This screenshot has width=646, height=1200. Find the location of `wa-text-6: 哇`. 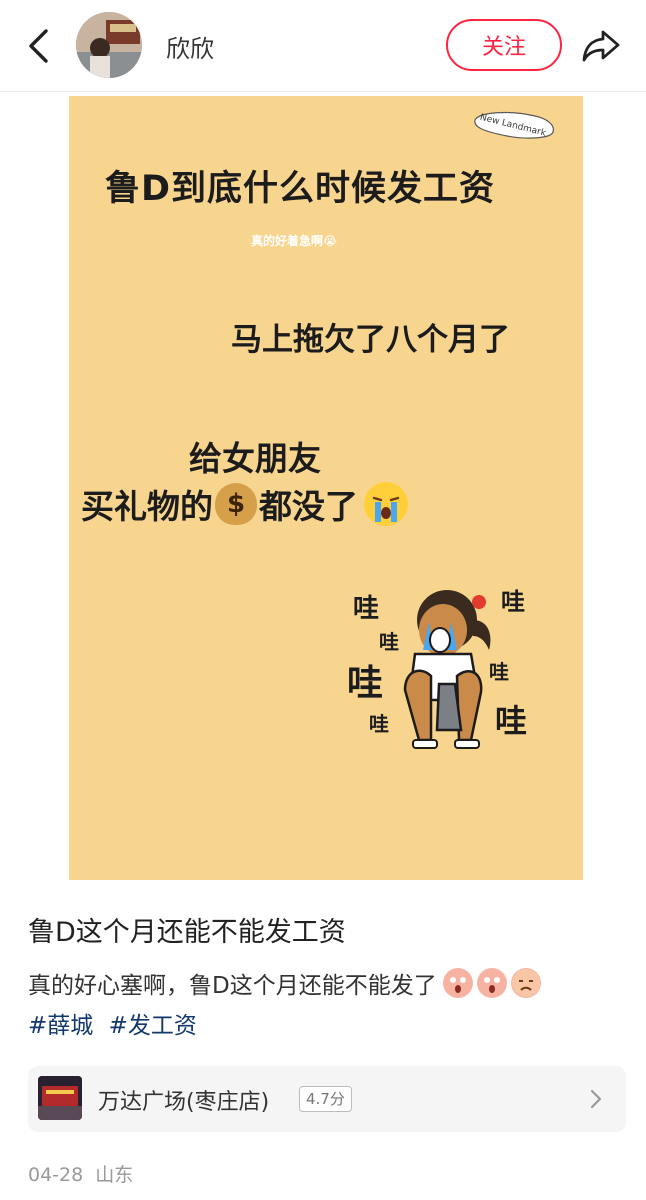

wa-text-6: 哇 is located at coordinates (499, 672).